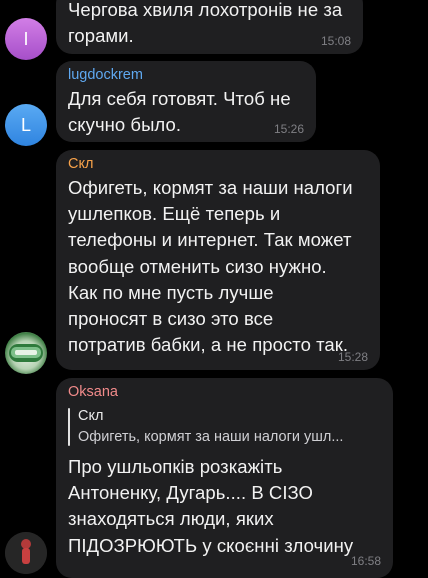  What do you see at coordinates (91, 416) in the screenshot?
I see `reply-sender: Скл` at bounding box center [91, 416].